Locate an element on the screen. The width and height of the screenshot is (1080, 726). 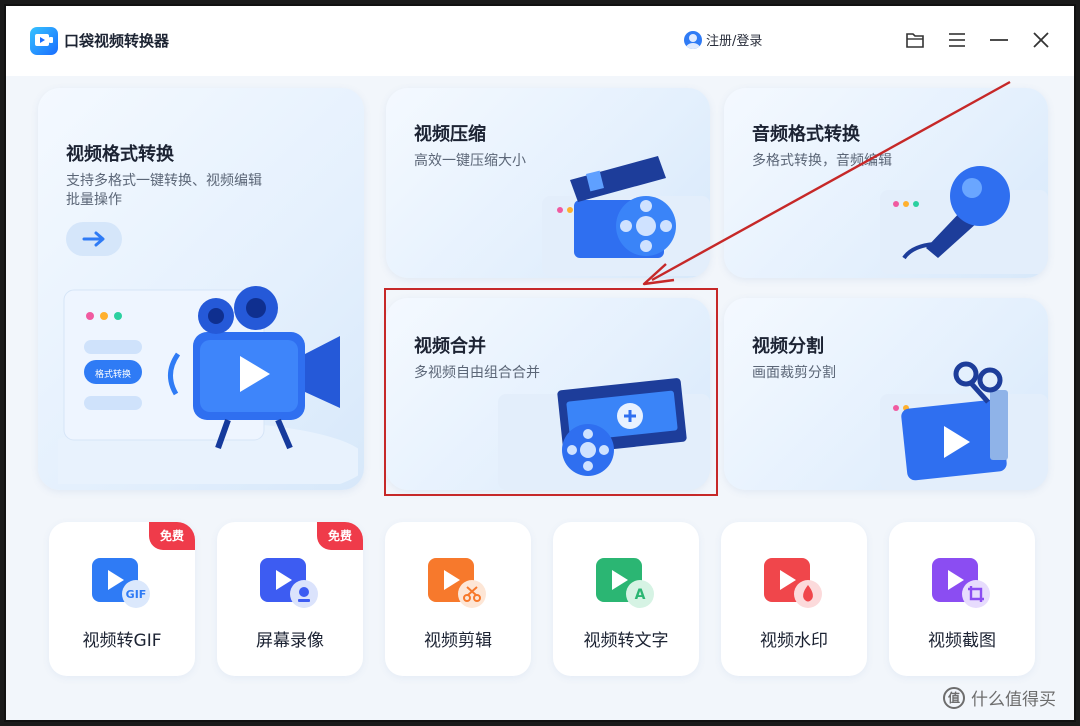
svg-text: A is located at coordinates (640, 595).